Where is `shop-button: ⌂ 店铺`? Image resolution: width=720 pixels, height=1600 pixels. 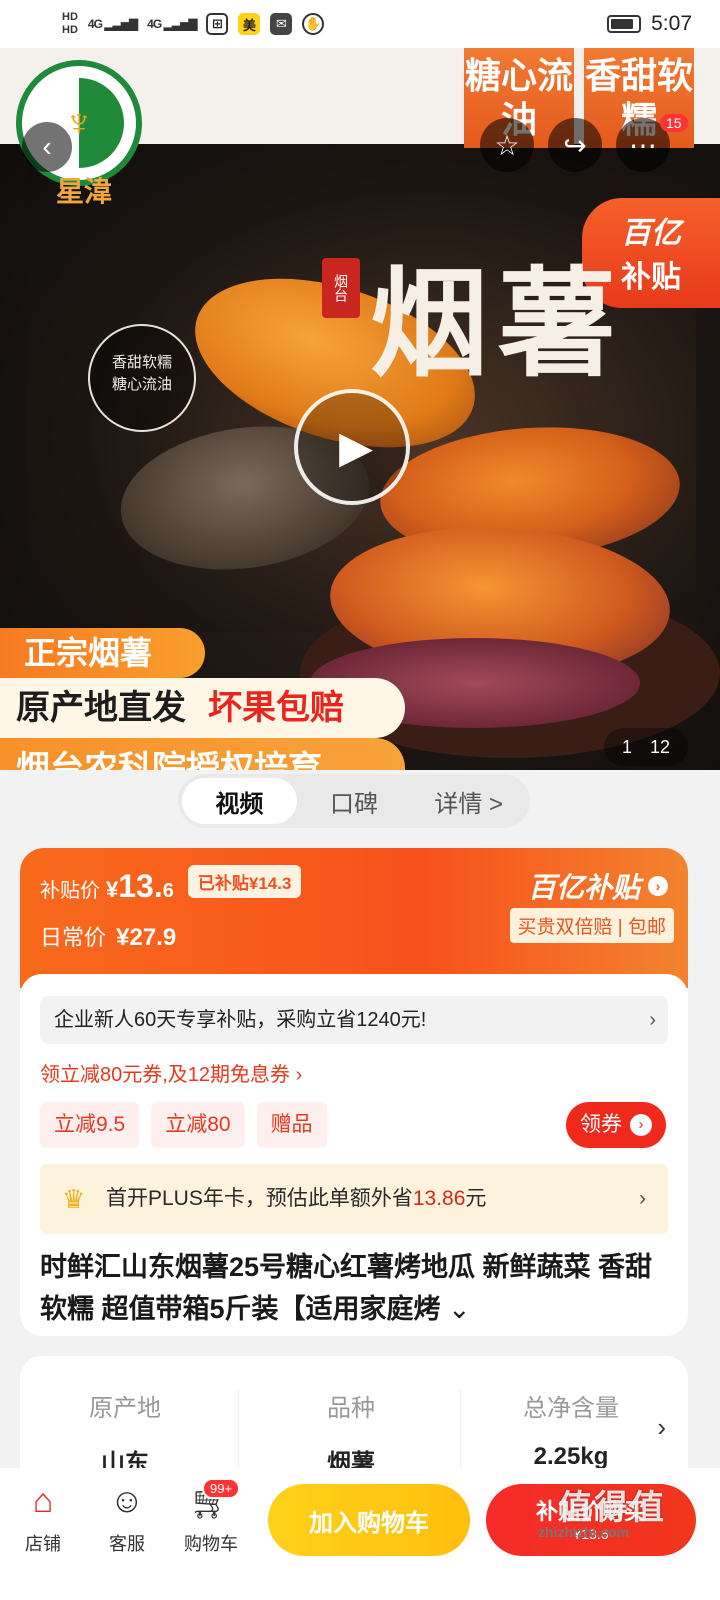 shop-button: ⌂ 店铺 is located at coordinates (43, 1519).